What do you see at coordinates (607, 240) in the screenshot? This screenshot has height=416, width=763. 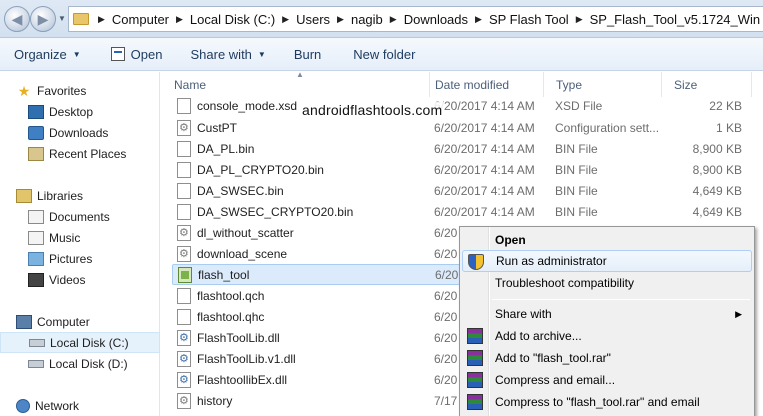 I see `menu-item-open: Open` at bounding box center [607, 240].